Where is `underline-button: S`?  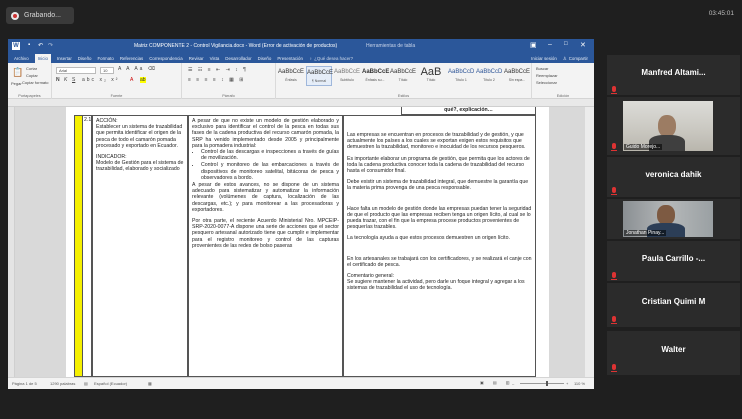 underline-button: S is located at coordinates (73, 80).